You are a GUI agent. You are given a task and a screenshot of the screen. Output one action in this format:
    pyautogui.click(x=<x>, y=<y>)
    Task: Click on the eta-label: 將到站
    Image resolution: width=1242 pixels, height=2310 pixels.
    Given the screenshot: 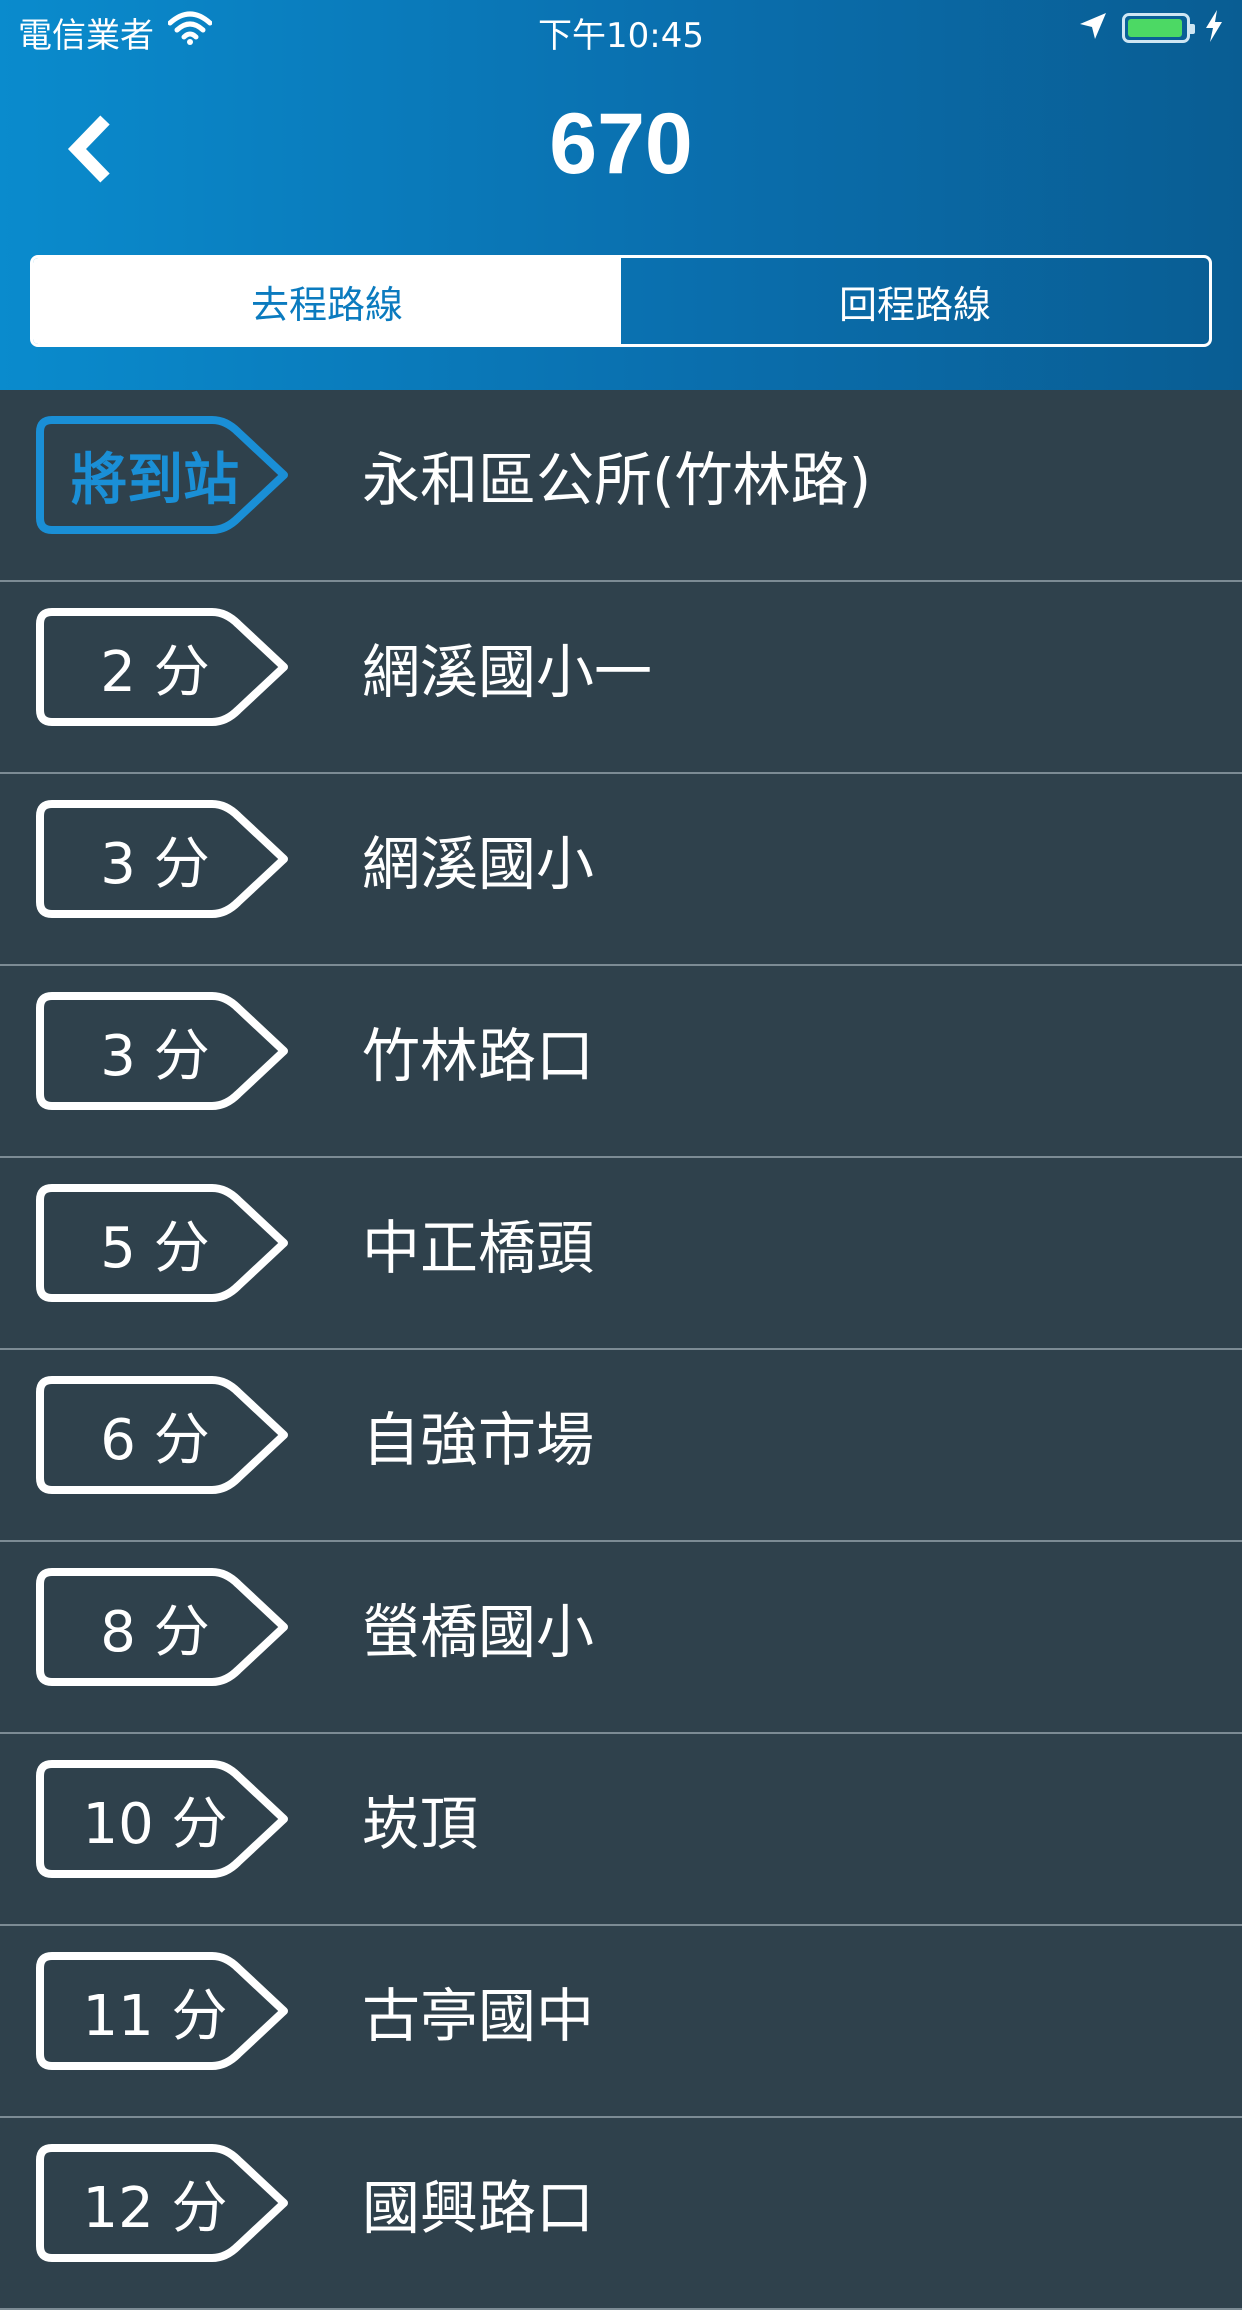 What is the action you would take?
    pyautogui.click(x=155, y=480)
    